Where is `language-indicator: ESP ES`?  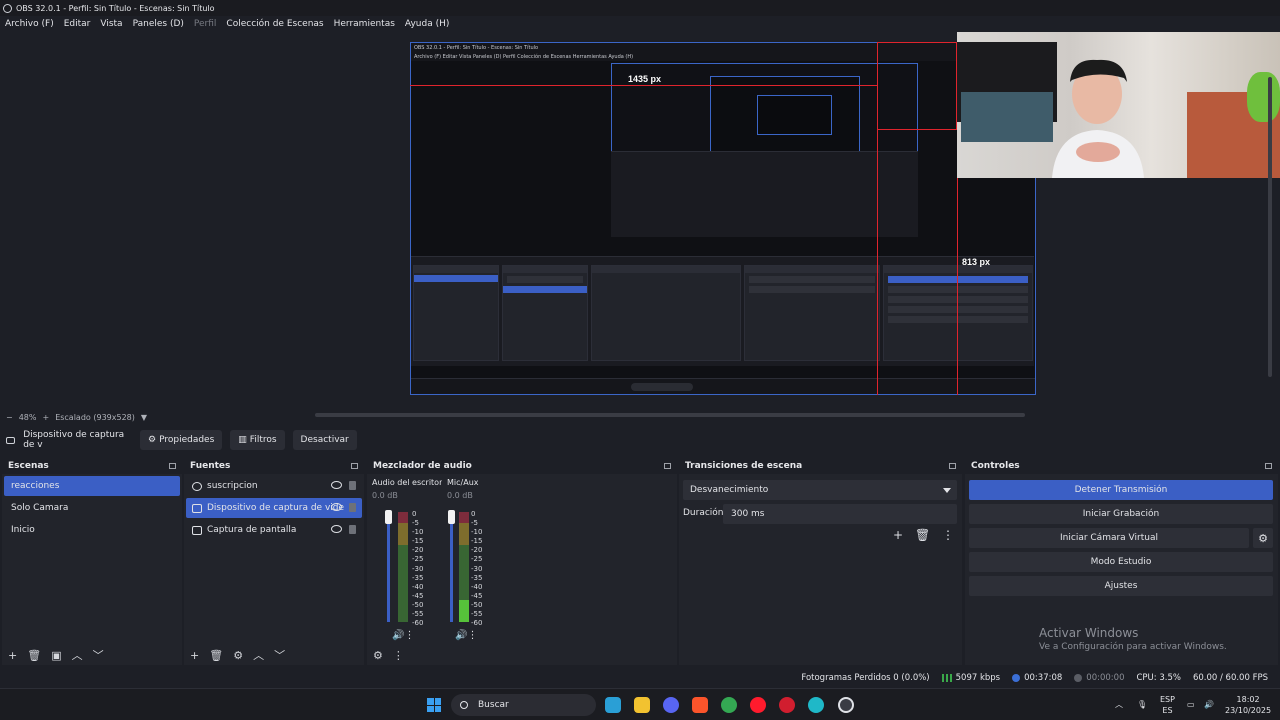 language-indicator: ESP ES is located at coordinates (1167, 705).